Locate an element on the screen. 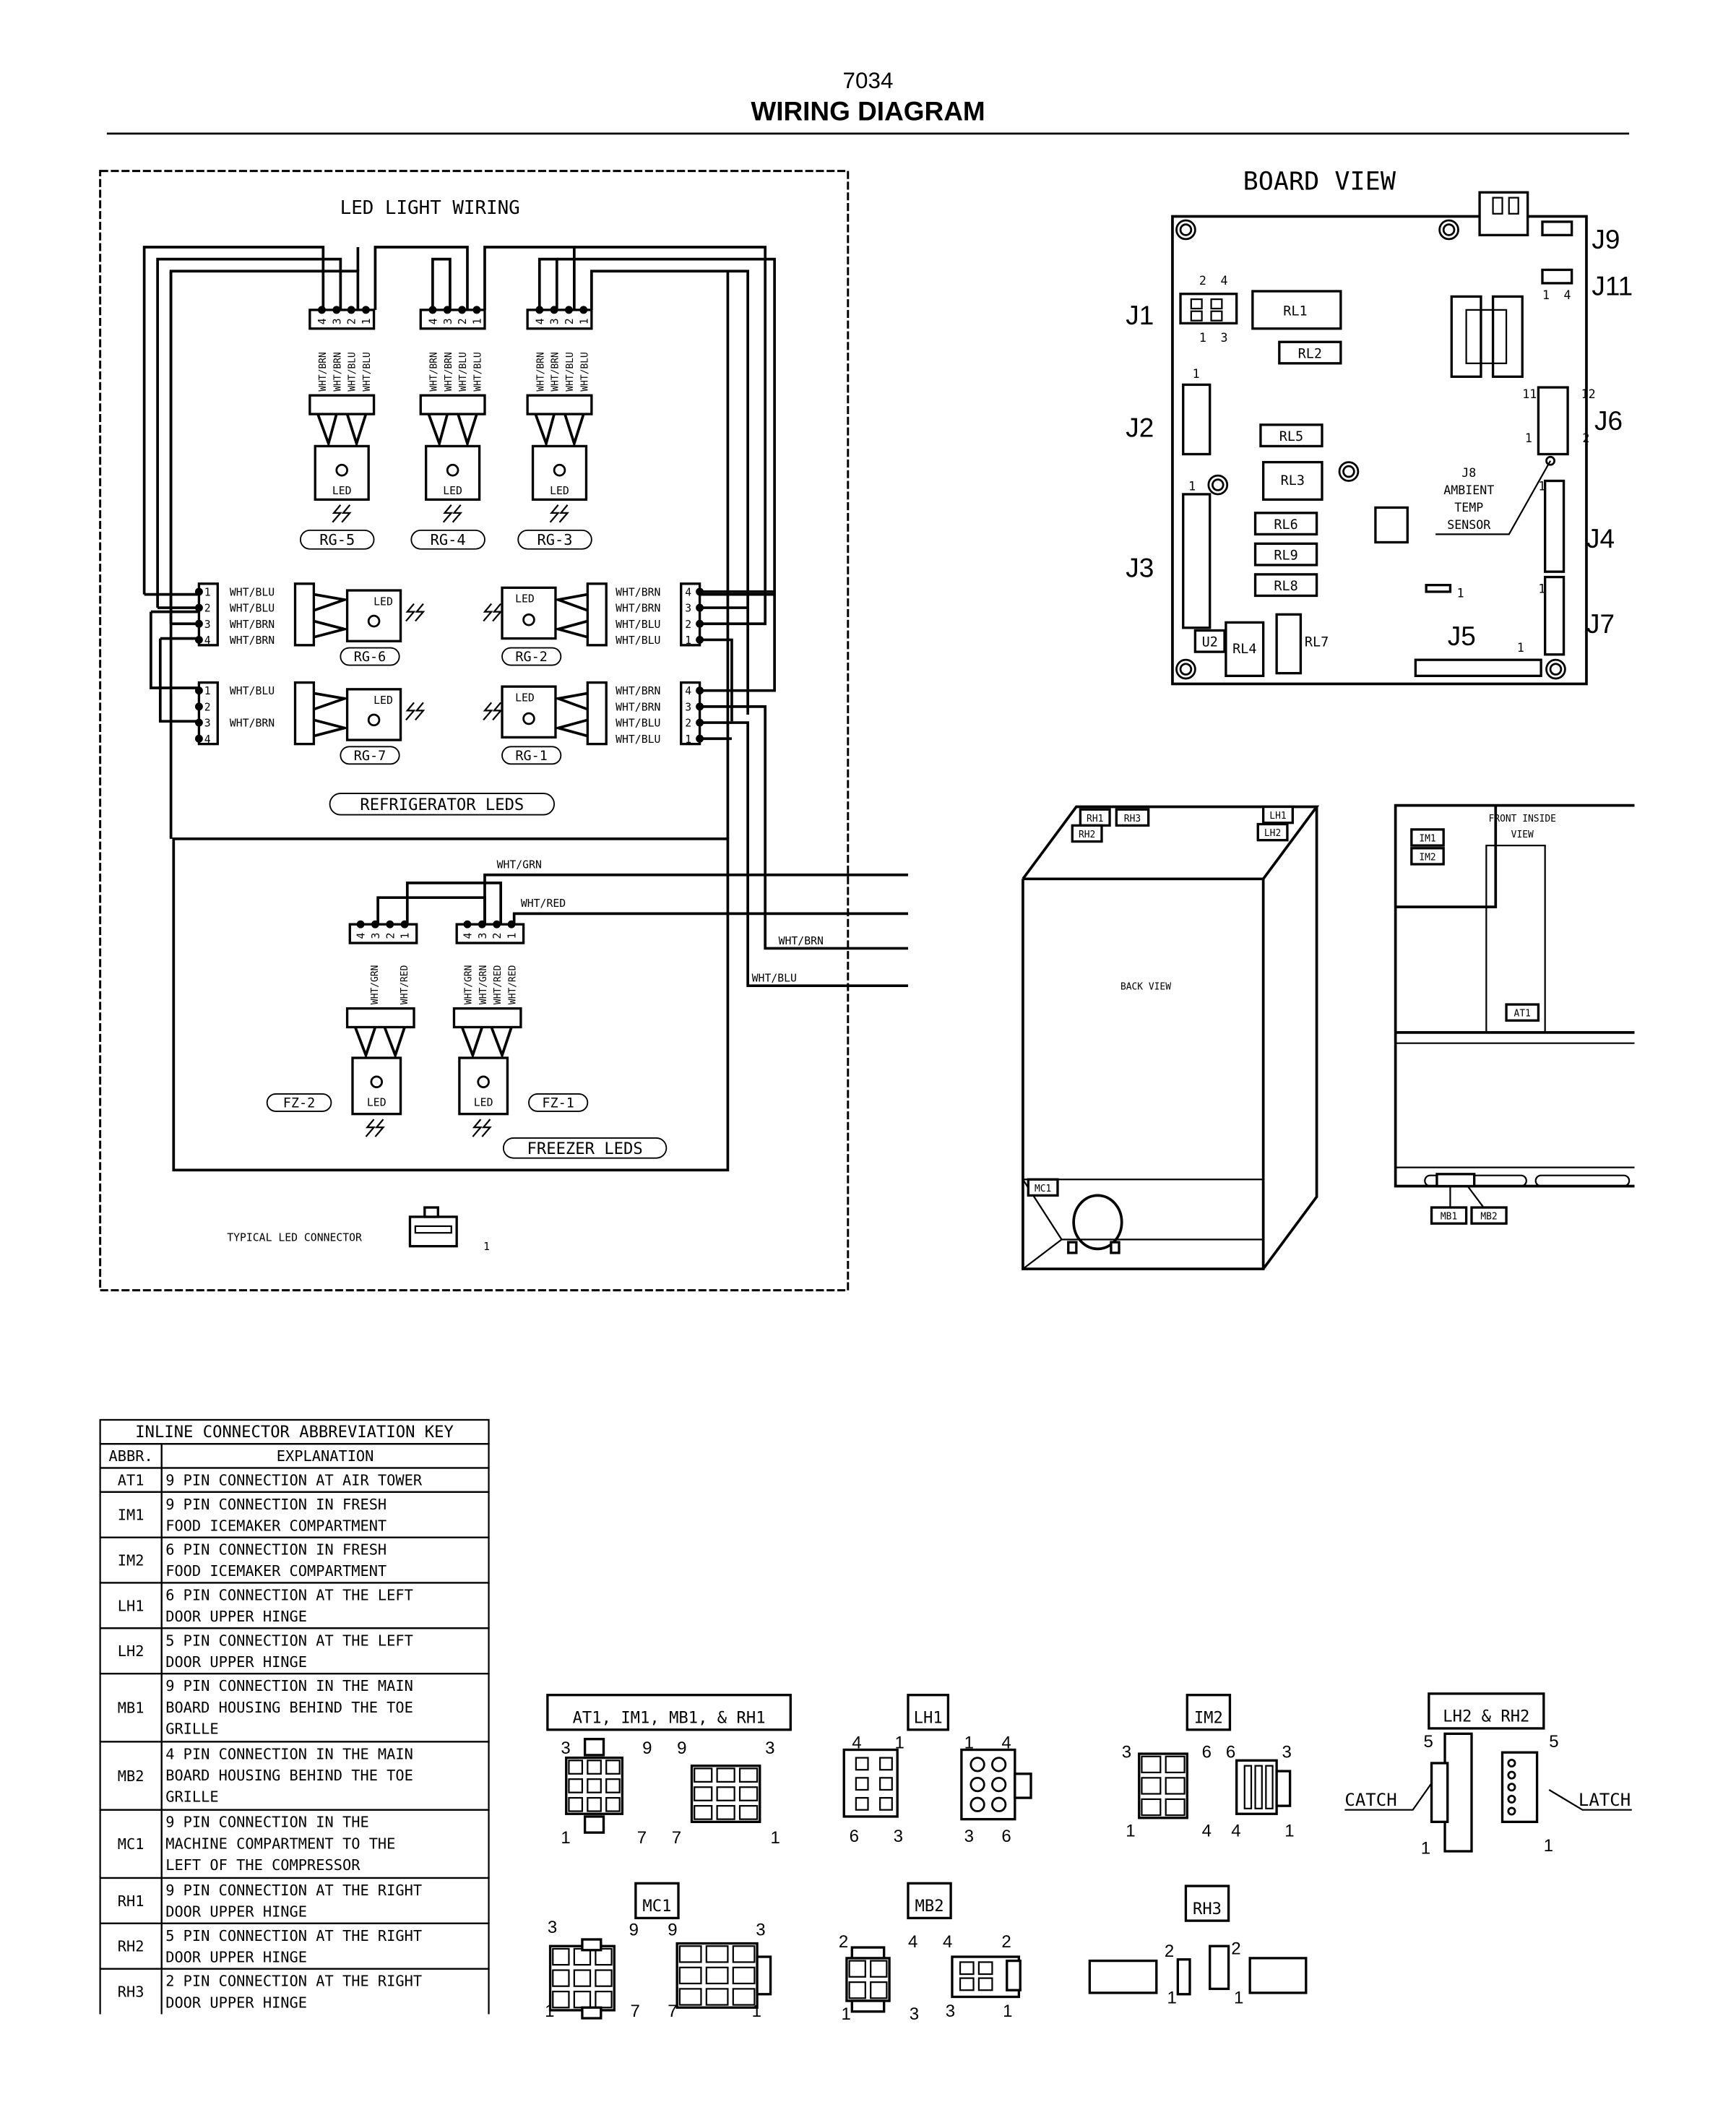 The width and height of the screenshot is (1736, 2102). catch-label: CATCH is located at coordinates (1370, 1800).